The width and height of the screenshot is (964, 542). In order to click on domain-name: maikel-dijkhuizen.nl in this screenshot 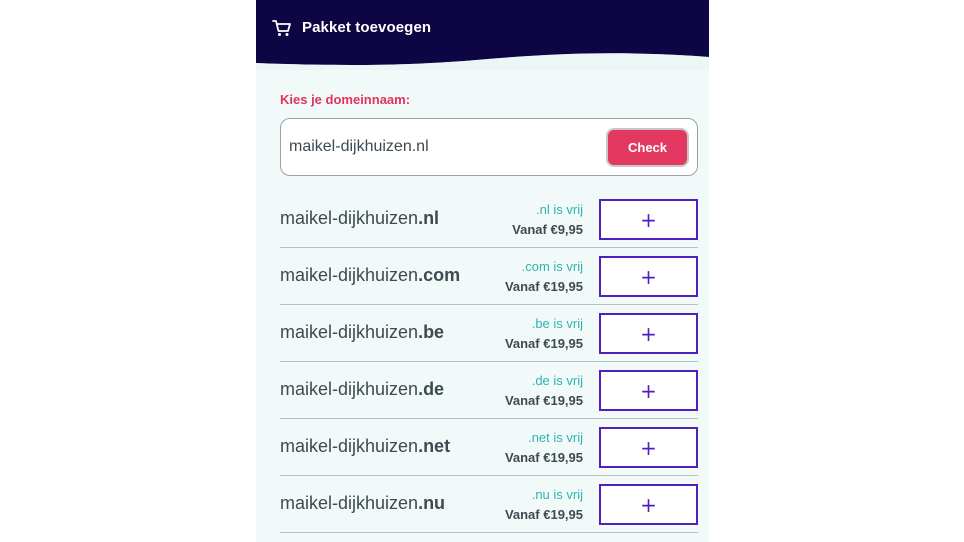, I will do `click(359, 218)`.